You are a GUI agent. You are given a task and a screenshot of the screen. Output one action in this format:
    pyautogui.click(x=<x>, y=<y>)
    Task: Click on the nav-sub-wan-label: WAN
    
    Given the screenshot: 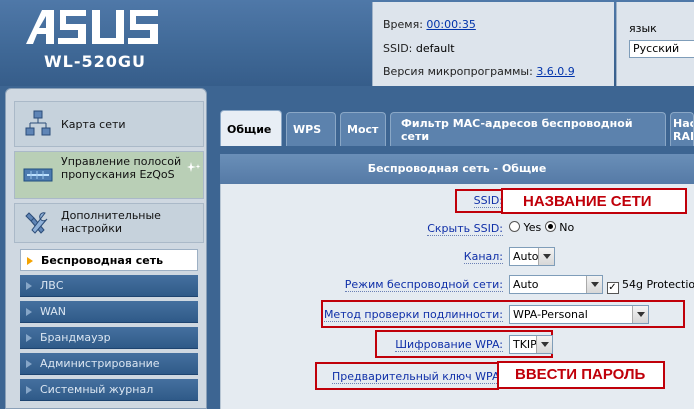 What is the action you would take?
    pyautogui.click(x=53, y=311)
    